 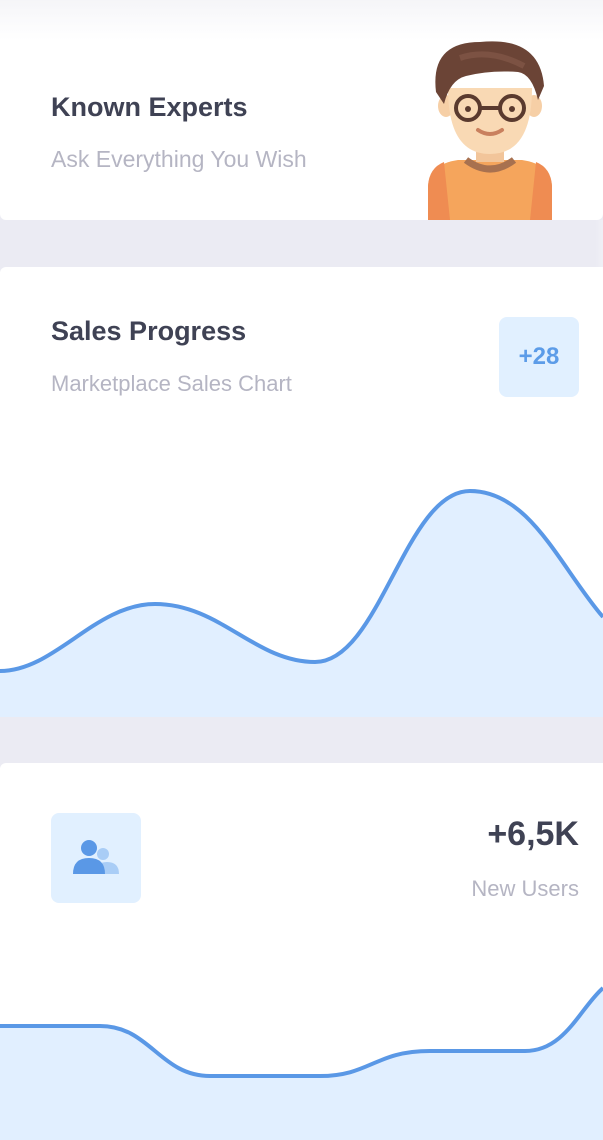 What do you see at coordinates (171, 383) in the screenshot?
I see `sales-card-subtitle: Marketplace Sales Chart` at bounding box center [171, 383].